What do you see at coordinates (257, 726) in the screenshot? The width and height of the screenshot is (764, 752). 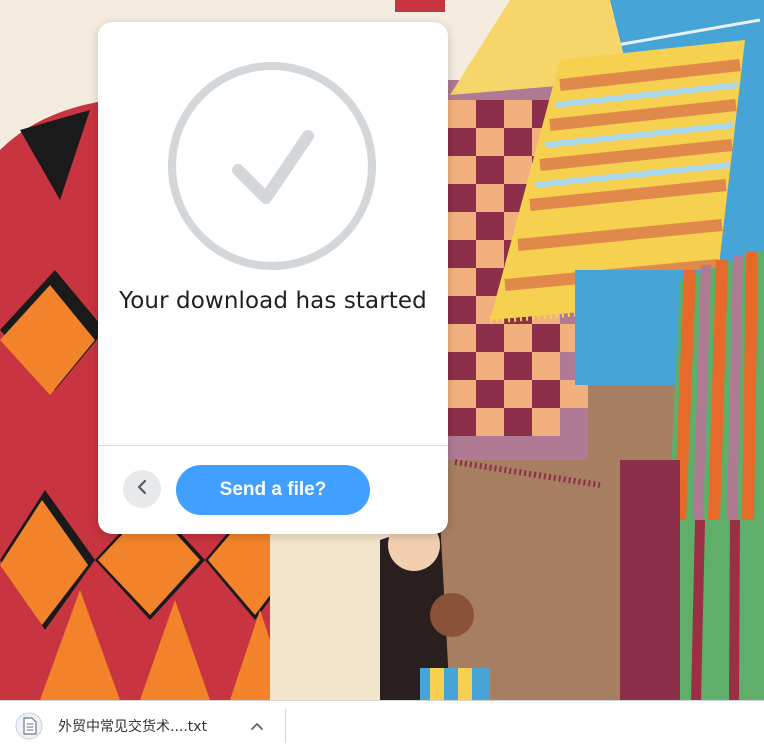 I see `chevron-up-icon` at bounding box center [257, 726].